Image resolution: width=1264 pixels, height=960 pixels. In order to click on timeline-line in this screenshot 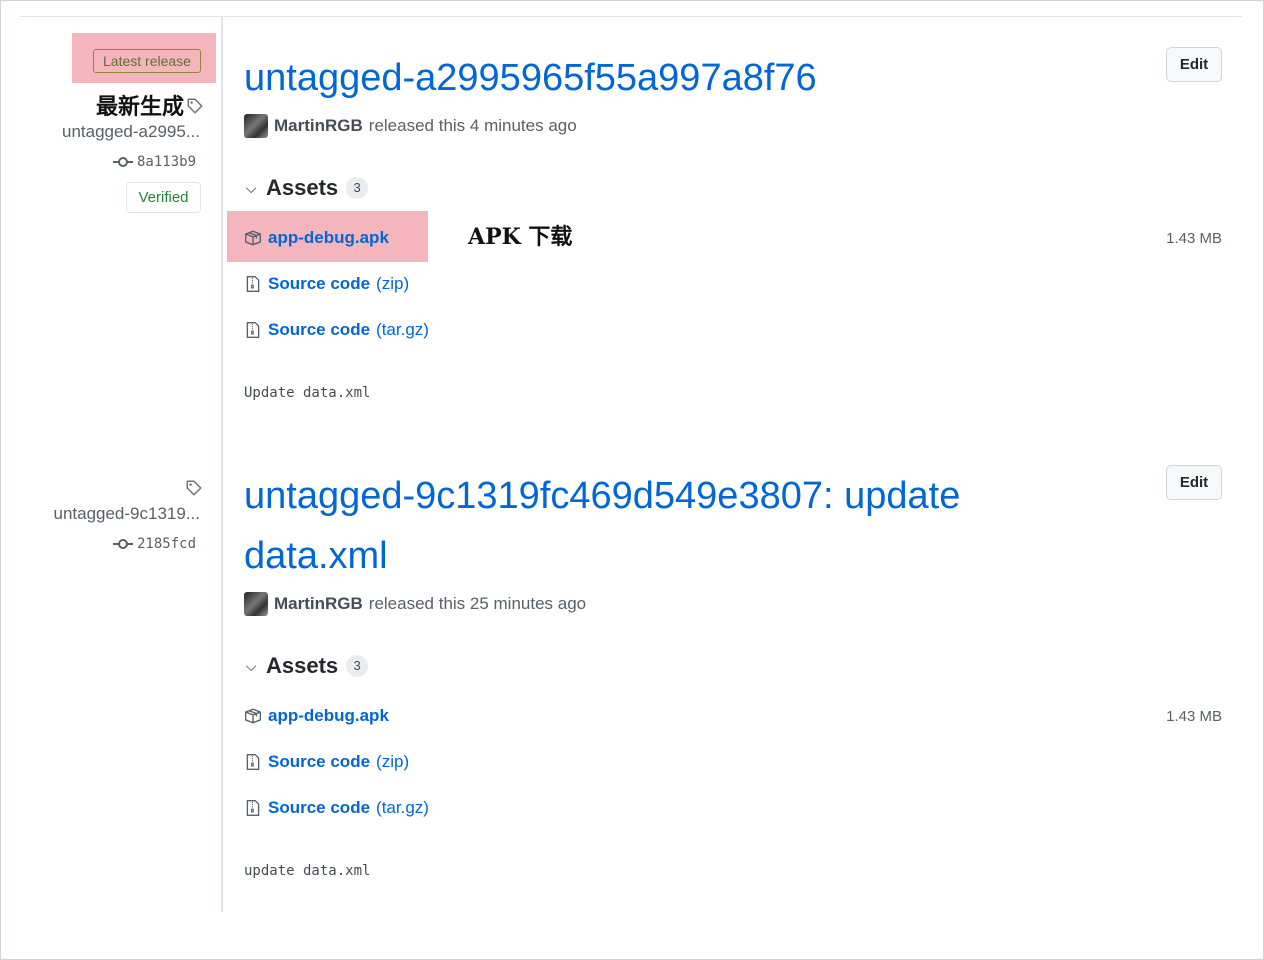, I will do `click(222, 464)`.